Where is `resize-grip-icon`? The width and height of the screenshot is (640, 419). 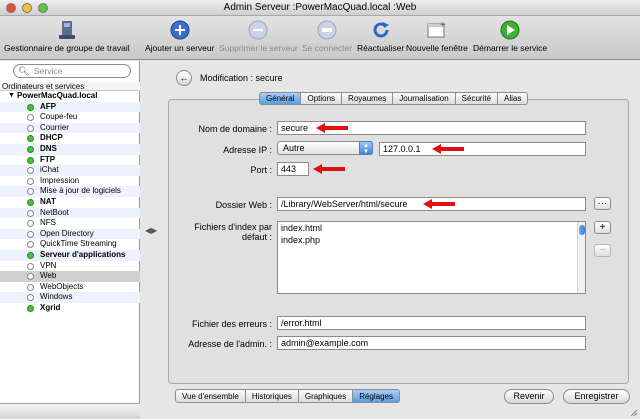
resize-grip-icon is located at coordinates (633, 412).